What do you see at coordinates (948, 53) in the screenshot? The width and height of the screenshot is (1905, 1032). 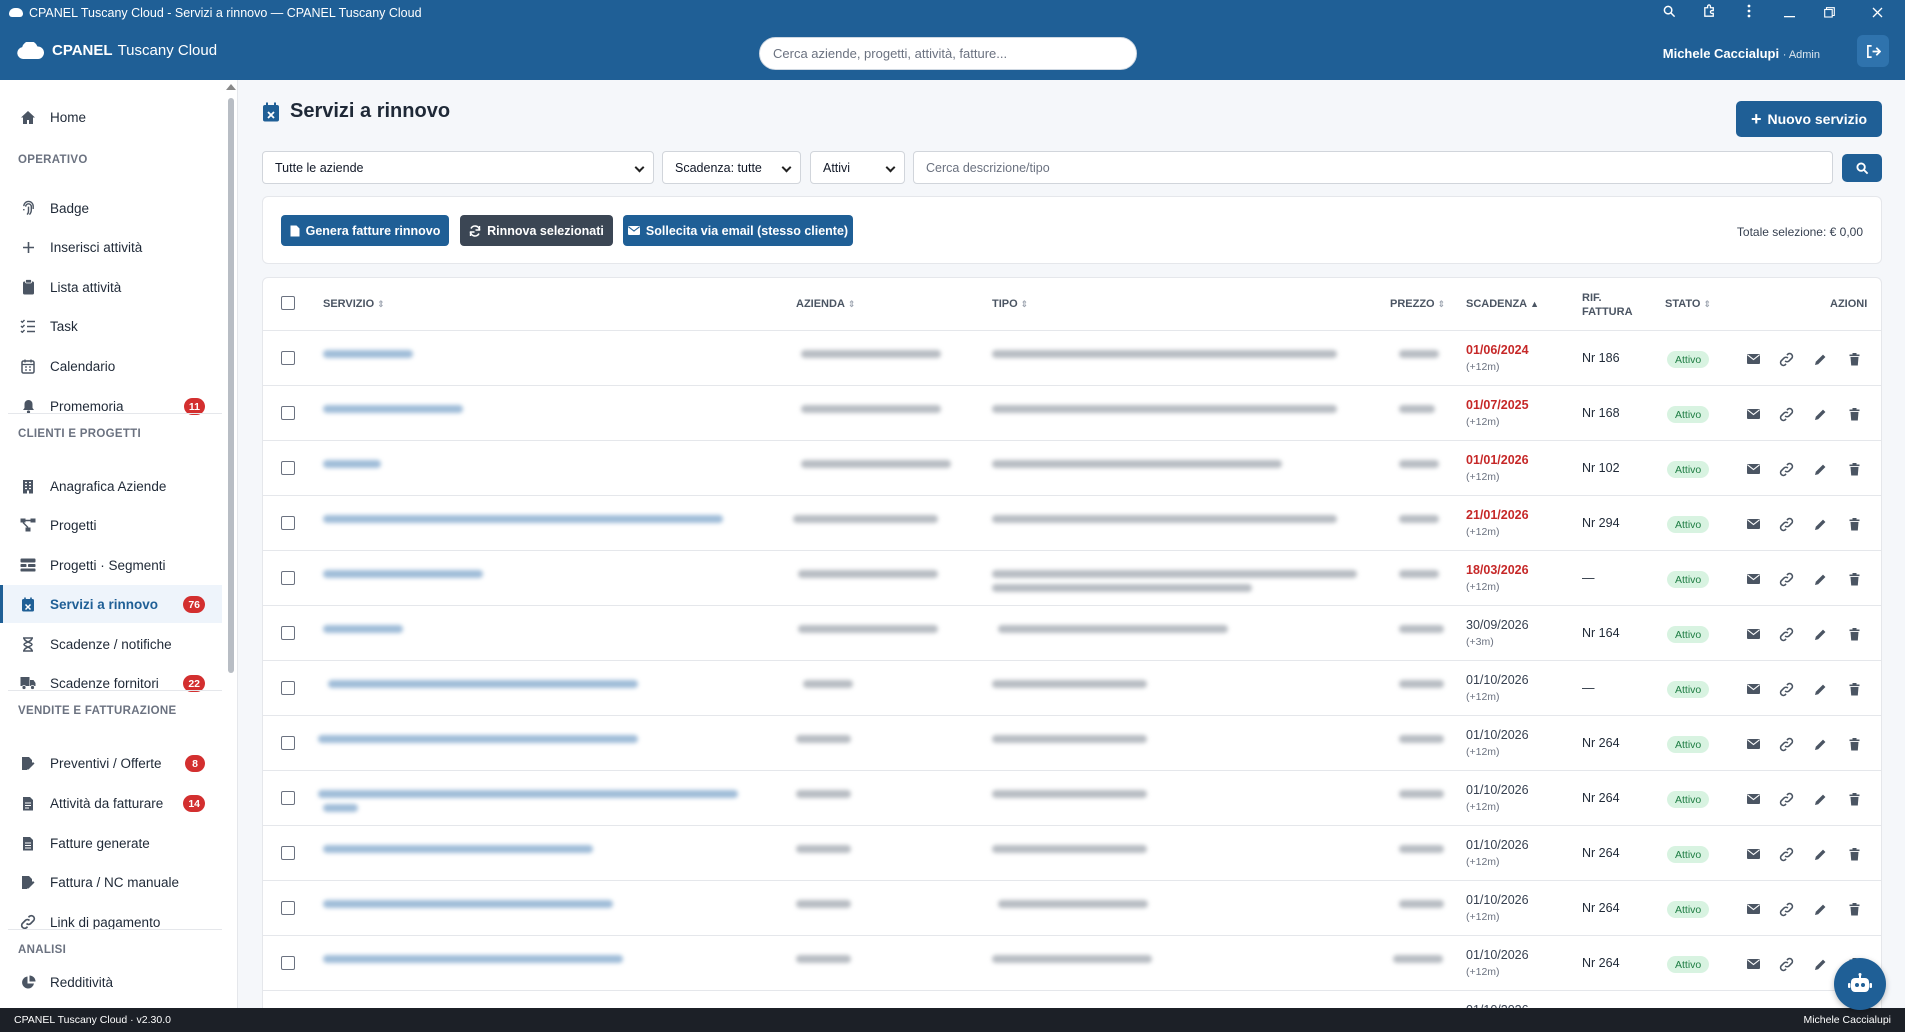 I see `global-search-input` at bounding box center [948, 53].